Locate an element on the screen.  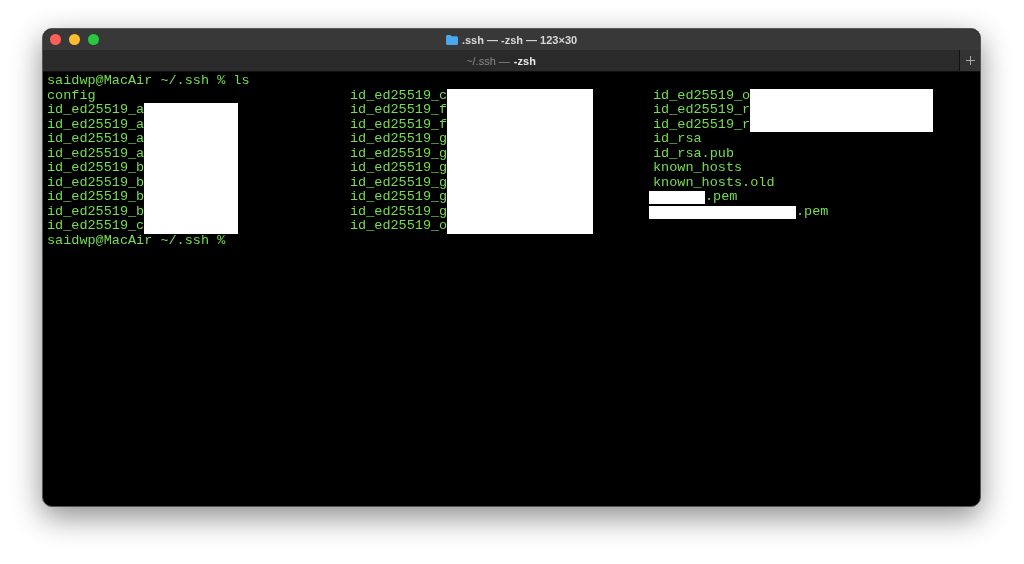
plus-icon is located at coordinates (970, 60).